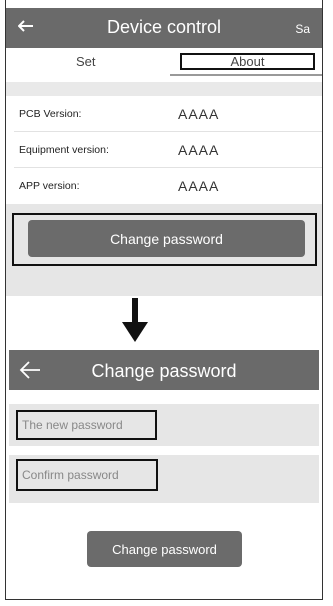  What do you see at coordinates (135, 320) in the screenshot?
I see `down-arrow-icon` at bounding box center [135, 320].